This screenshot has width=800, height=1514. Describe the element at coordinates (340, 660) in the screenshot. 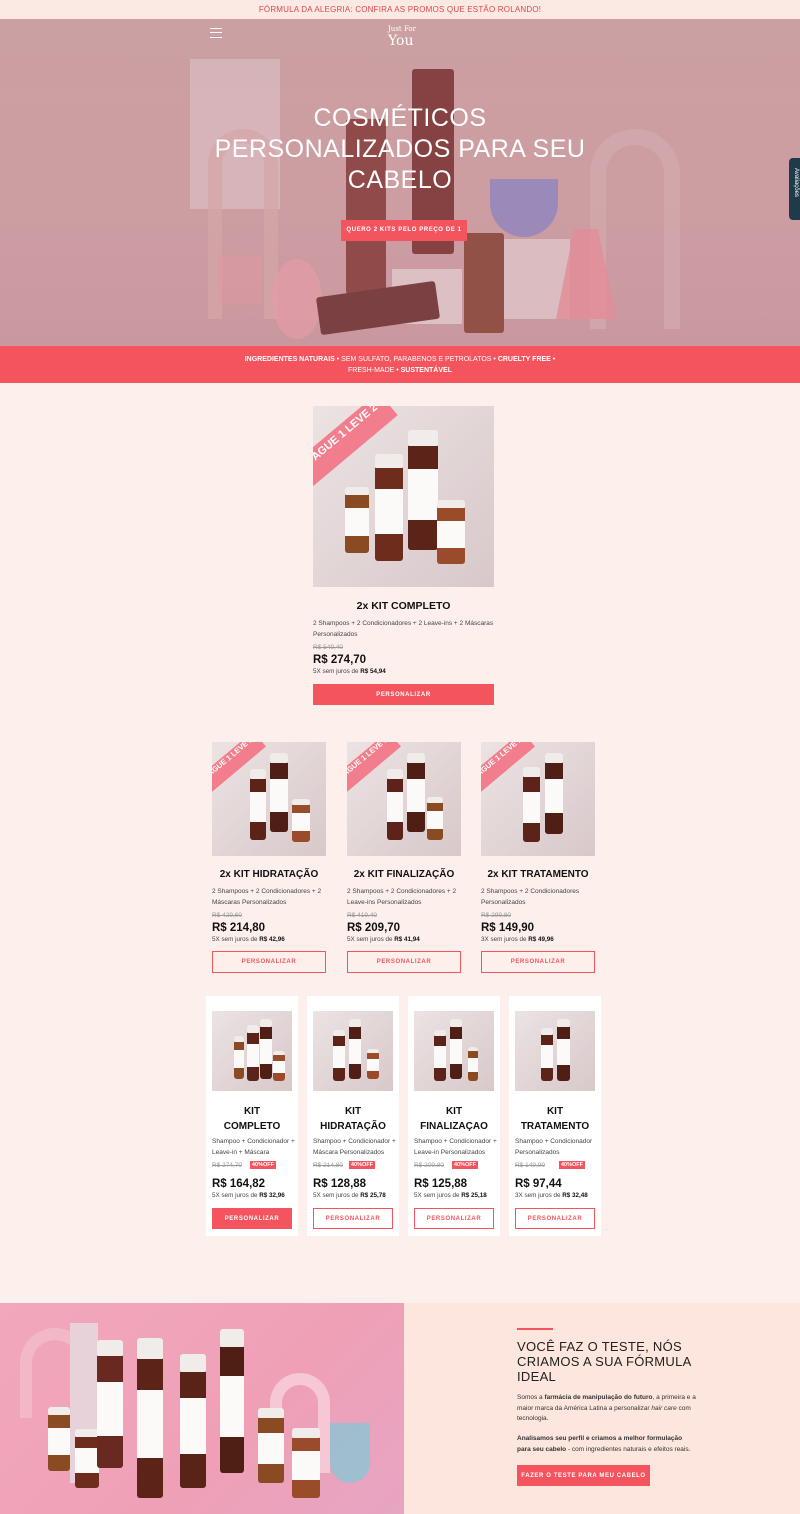

I see `price: R$ 274,70` at that location.